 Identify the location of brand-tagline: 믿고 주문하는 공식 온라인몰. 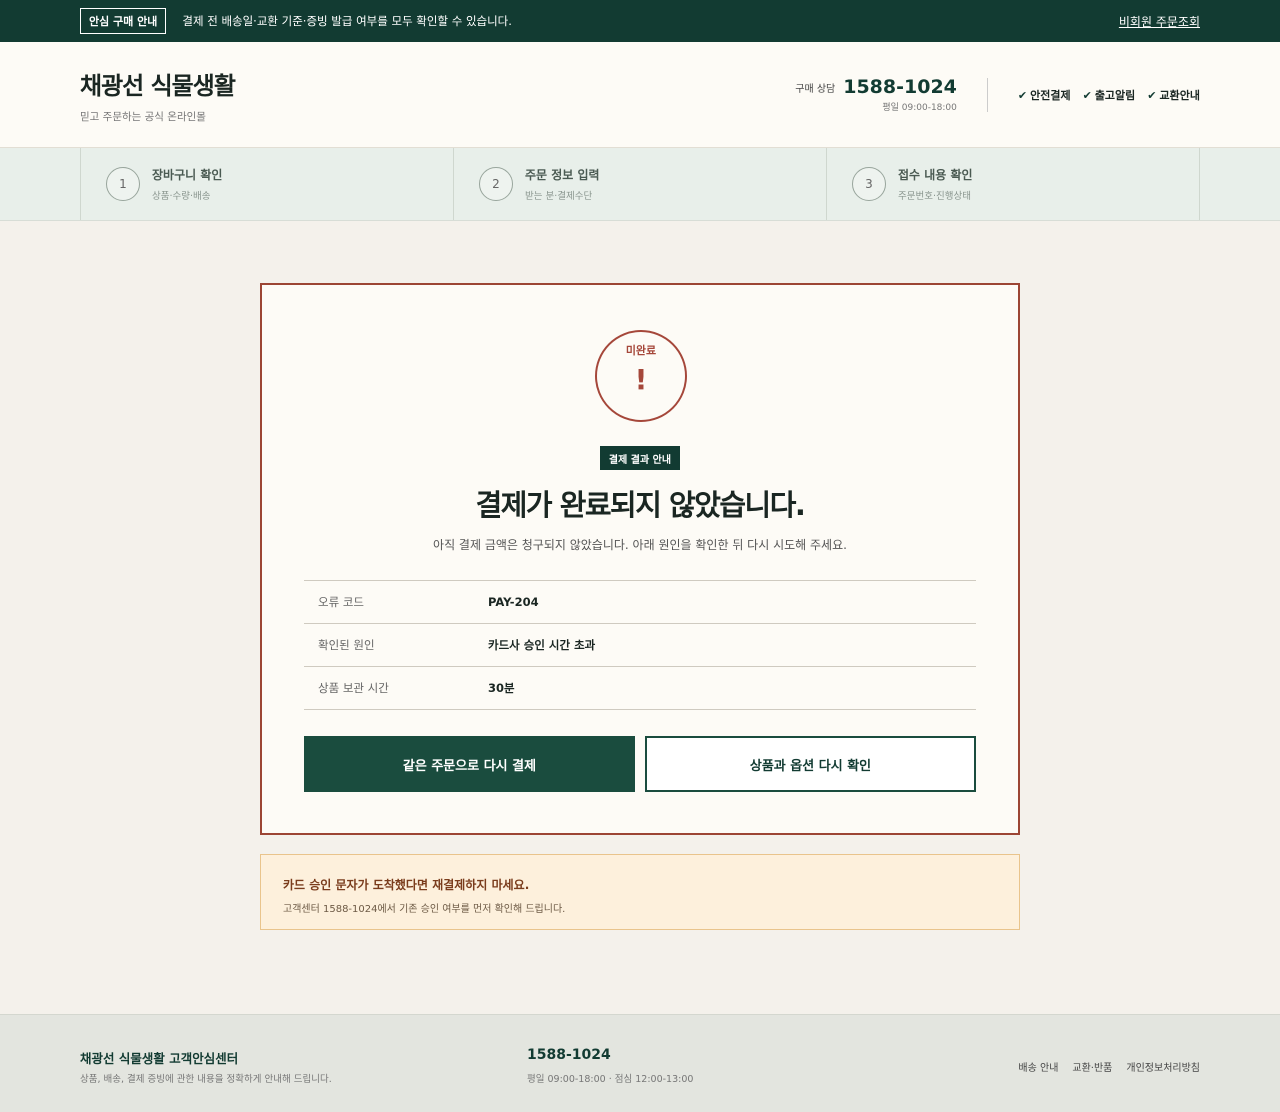
(143, 116).